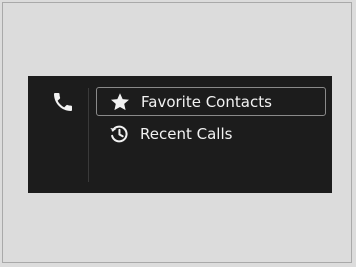 The height and width of the screenshot is (267, 356). I want to click on star-icon, so click(120, 102).